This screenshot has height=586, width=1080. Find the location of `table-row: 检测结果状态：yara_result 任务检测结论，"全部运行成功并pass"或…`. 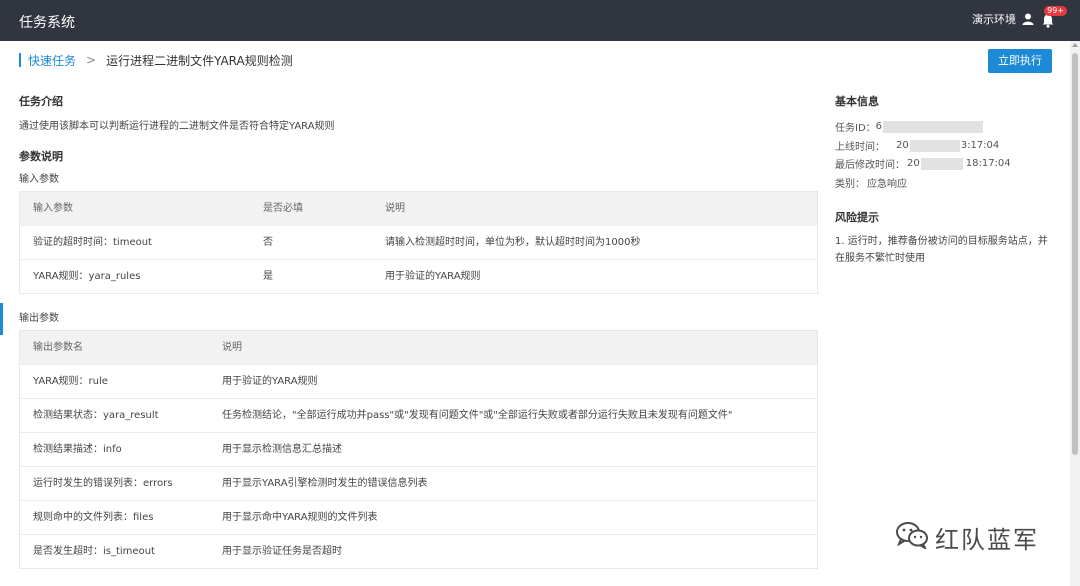

table-row: 检测结果状态：yara_result 任务检测结论，"全部运行成功并pass"或… is located at coordinates (418, 415).